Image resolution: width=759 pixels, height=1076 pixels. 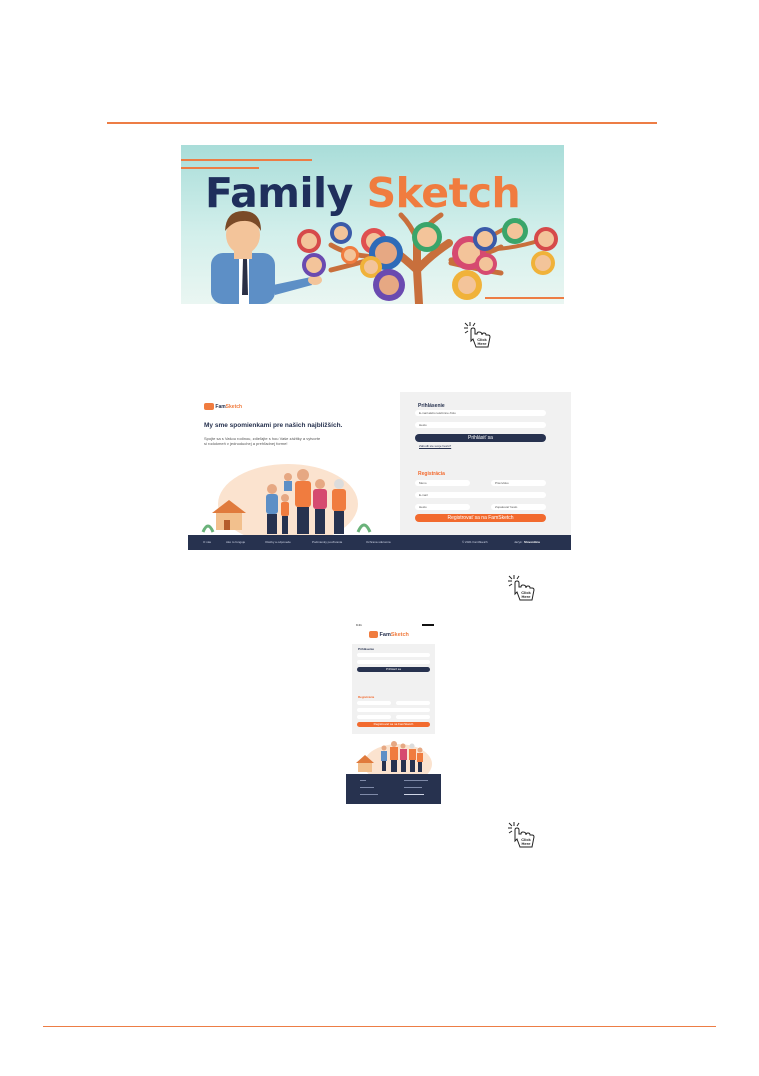 What do you see at coordinates (480, 425) in the screenshot?
I see `login-password-field: Heslo` at bounding box center [480, 425].